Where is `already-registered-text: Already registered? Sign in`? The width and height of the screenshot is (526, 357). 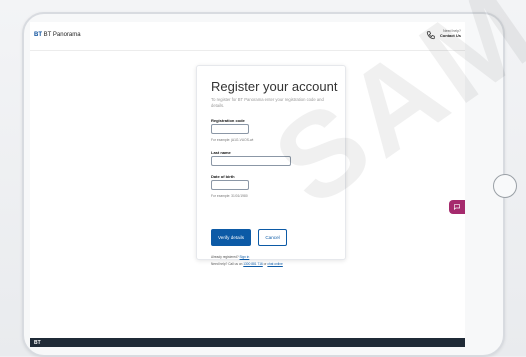 already-registered-text: Already registered? Sign in is located at coordinates (230, 257).